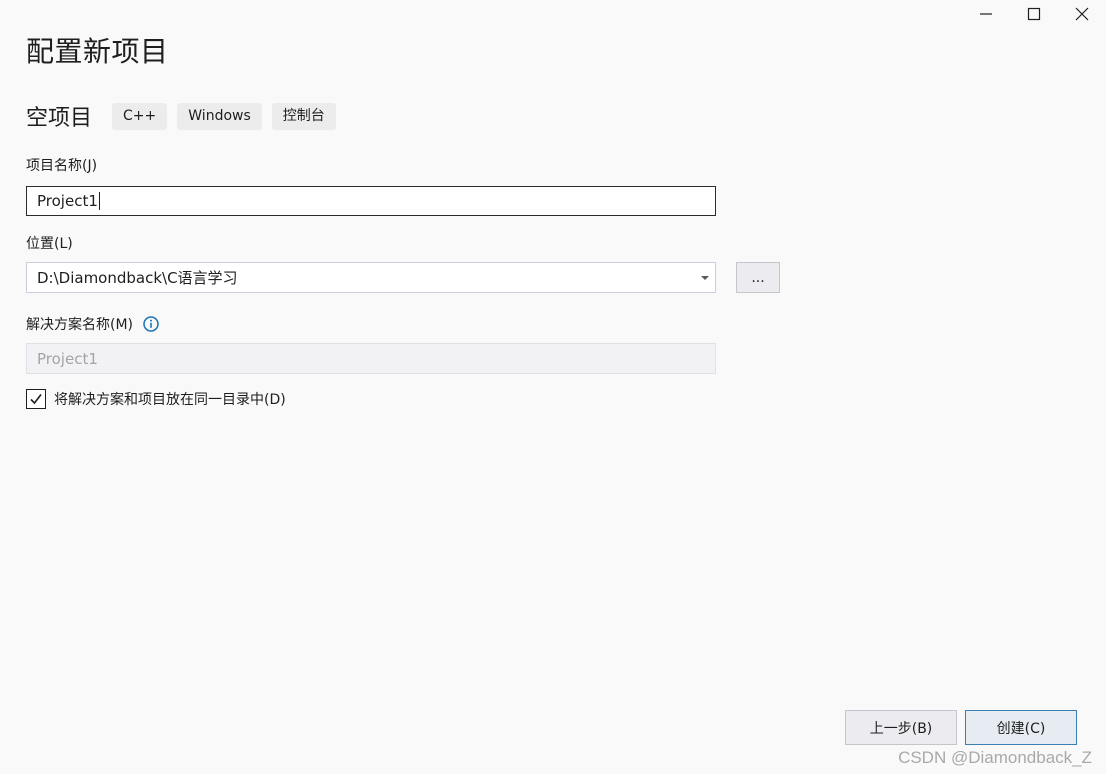 The height and width of the screenshot is (774, 1106). I want to click on solution-name-placeholder: Project1, so click(67, 358).